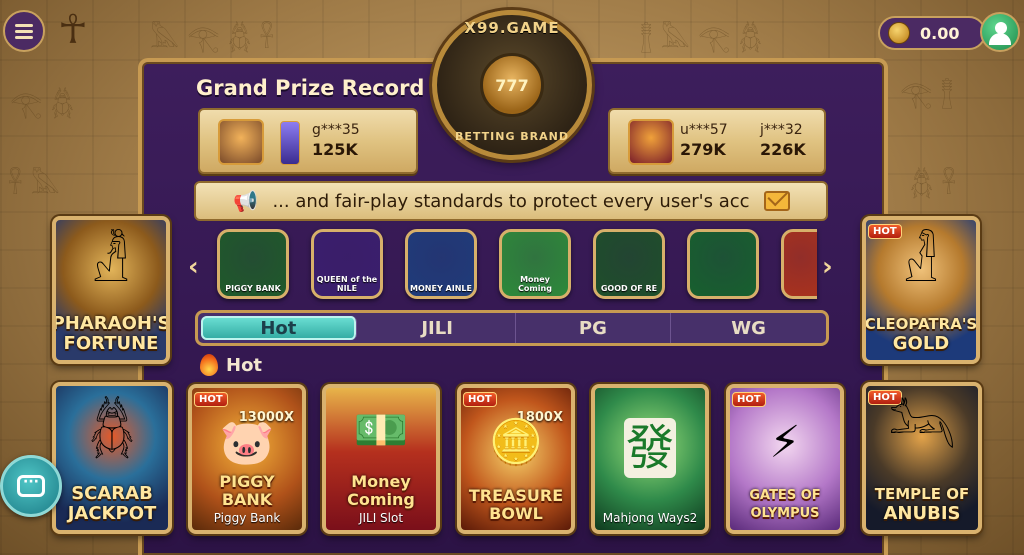  I want to click on prize-record-title: Grand Prize Record, so click(310, 88).